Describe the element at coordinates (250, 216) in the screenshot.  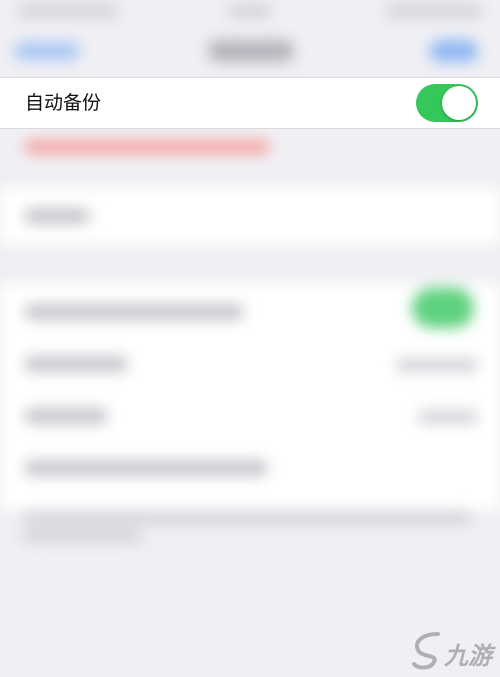
I see `blurred-row` at that location.